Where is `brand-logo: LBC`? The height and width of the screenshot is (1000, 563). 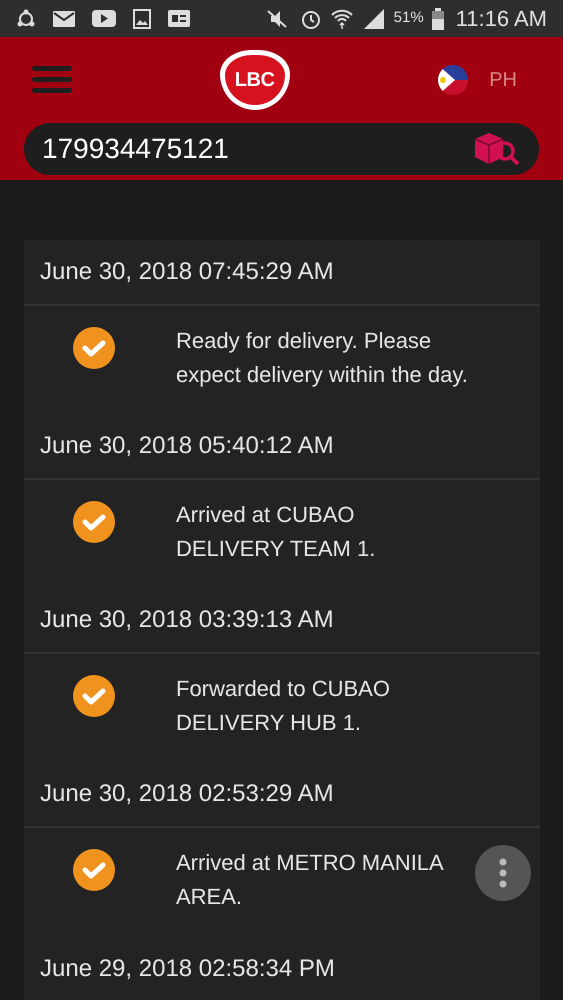
brand-logo: LBC is located at coordinates (255, 80).